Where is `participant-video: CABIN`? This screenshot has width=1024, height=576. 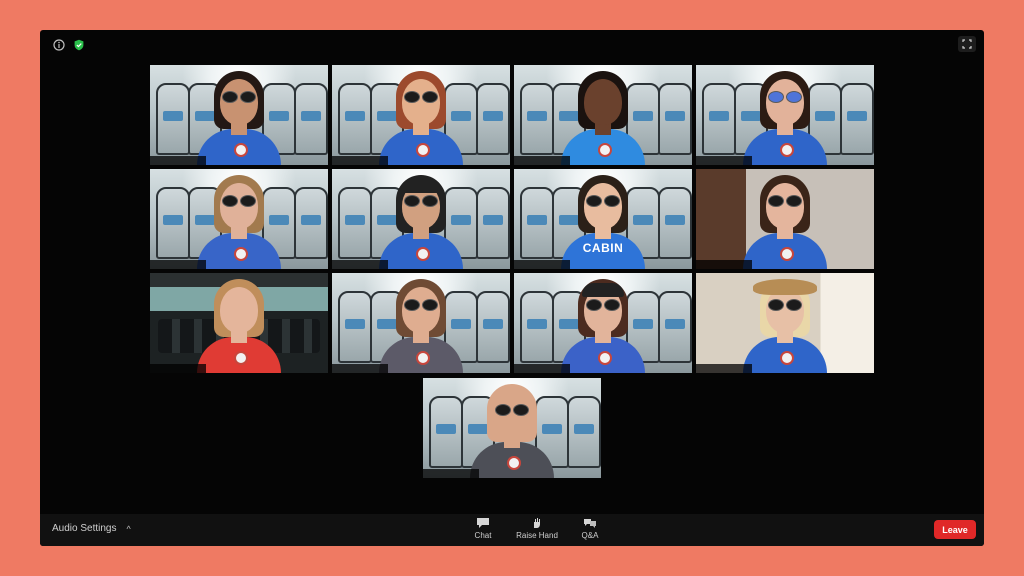 participant-video: CABIN is located at coordinates (603, 221).